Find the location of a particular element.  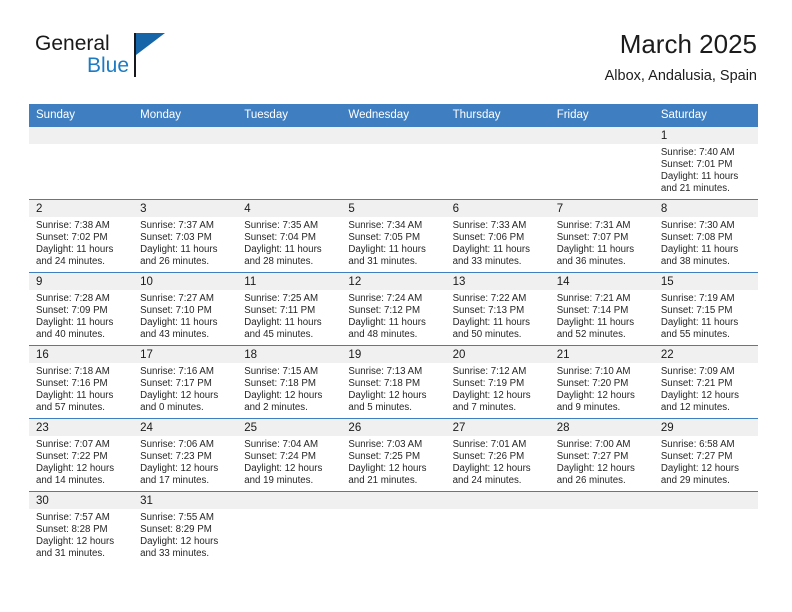

sunset-text: Sunset: 7:14 PM is located at coordinates (592, 310).